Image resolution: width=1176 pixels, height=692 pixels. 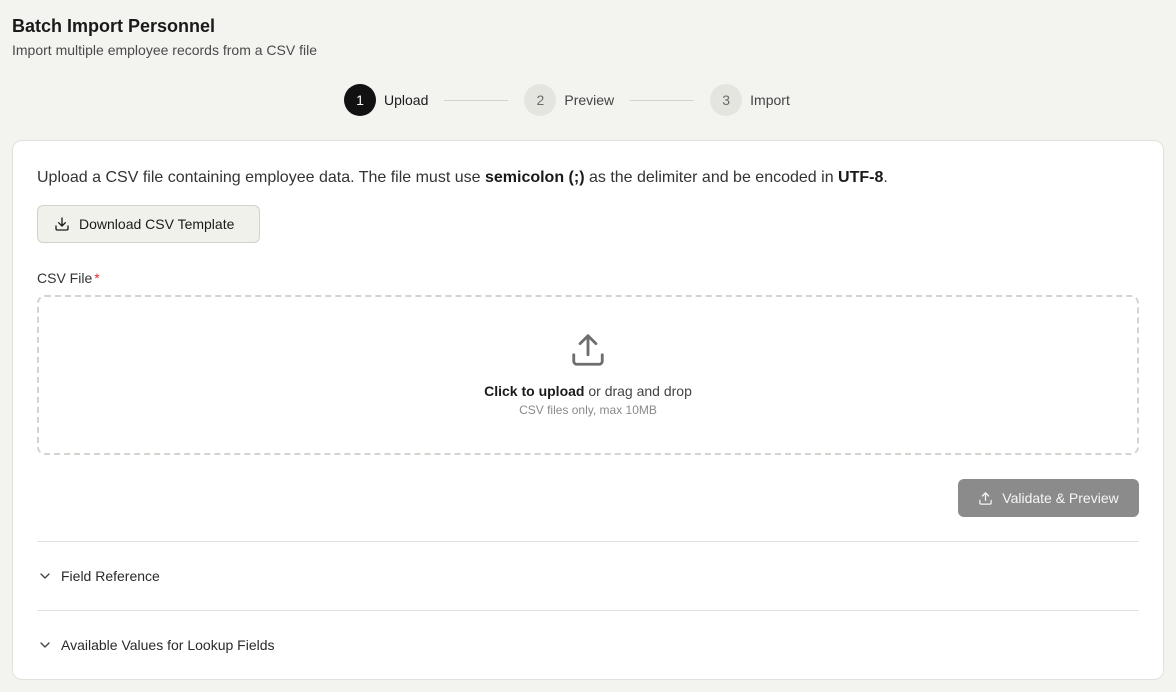 I want to click on csv-file-label: CSV File *, so click(x=68, y=278).